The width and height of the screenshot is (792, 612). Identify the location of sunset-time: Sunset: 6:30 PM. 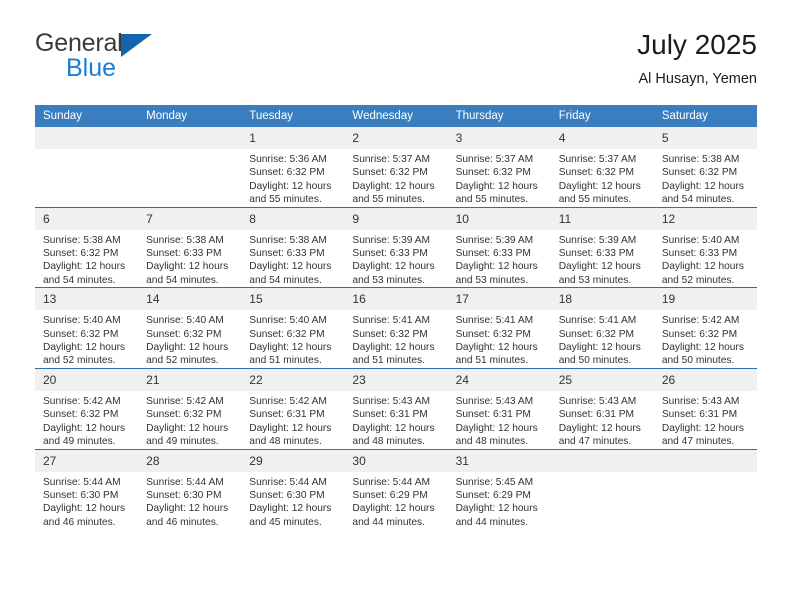
(287, 495).